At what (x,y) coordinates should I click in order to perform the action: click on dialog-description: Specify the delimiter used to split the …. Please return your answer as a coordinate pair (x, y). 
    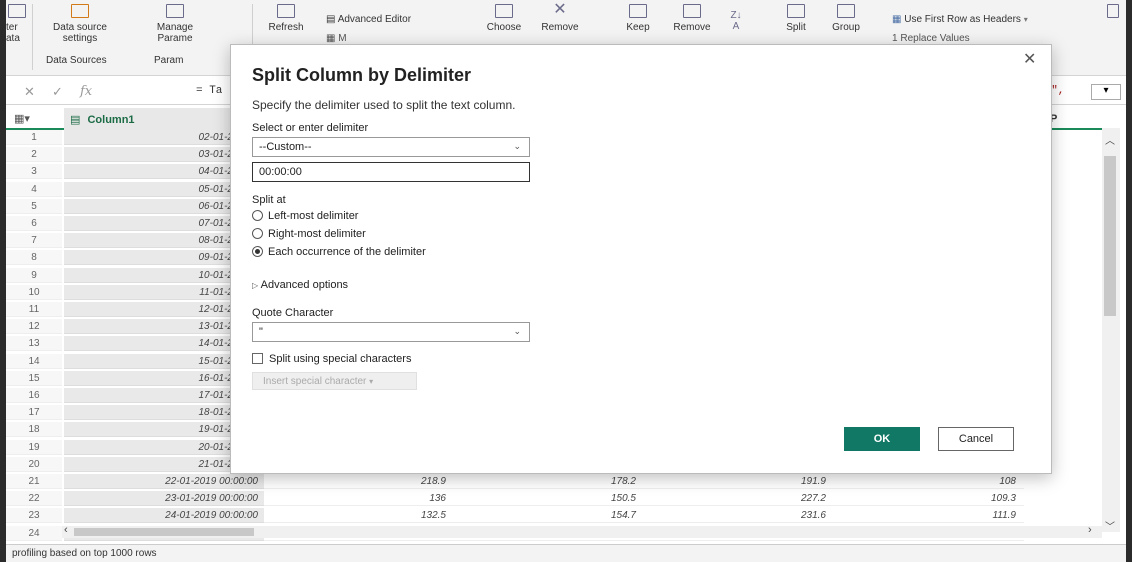
    Looking at the image, I should click on (384, 105).